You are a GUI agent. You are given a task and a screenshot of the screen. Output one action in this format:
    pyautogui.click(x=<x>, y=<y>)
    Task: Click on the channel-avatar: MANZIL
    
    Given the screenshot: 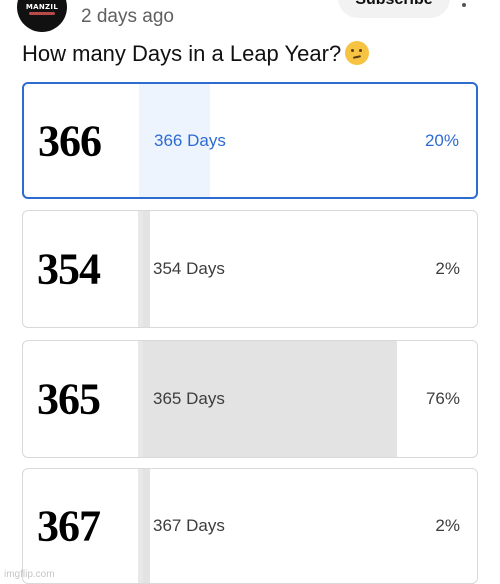 What is the action you would take?
    pyautogui.click(x=42, y=16)
    